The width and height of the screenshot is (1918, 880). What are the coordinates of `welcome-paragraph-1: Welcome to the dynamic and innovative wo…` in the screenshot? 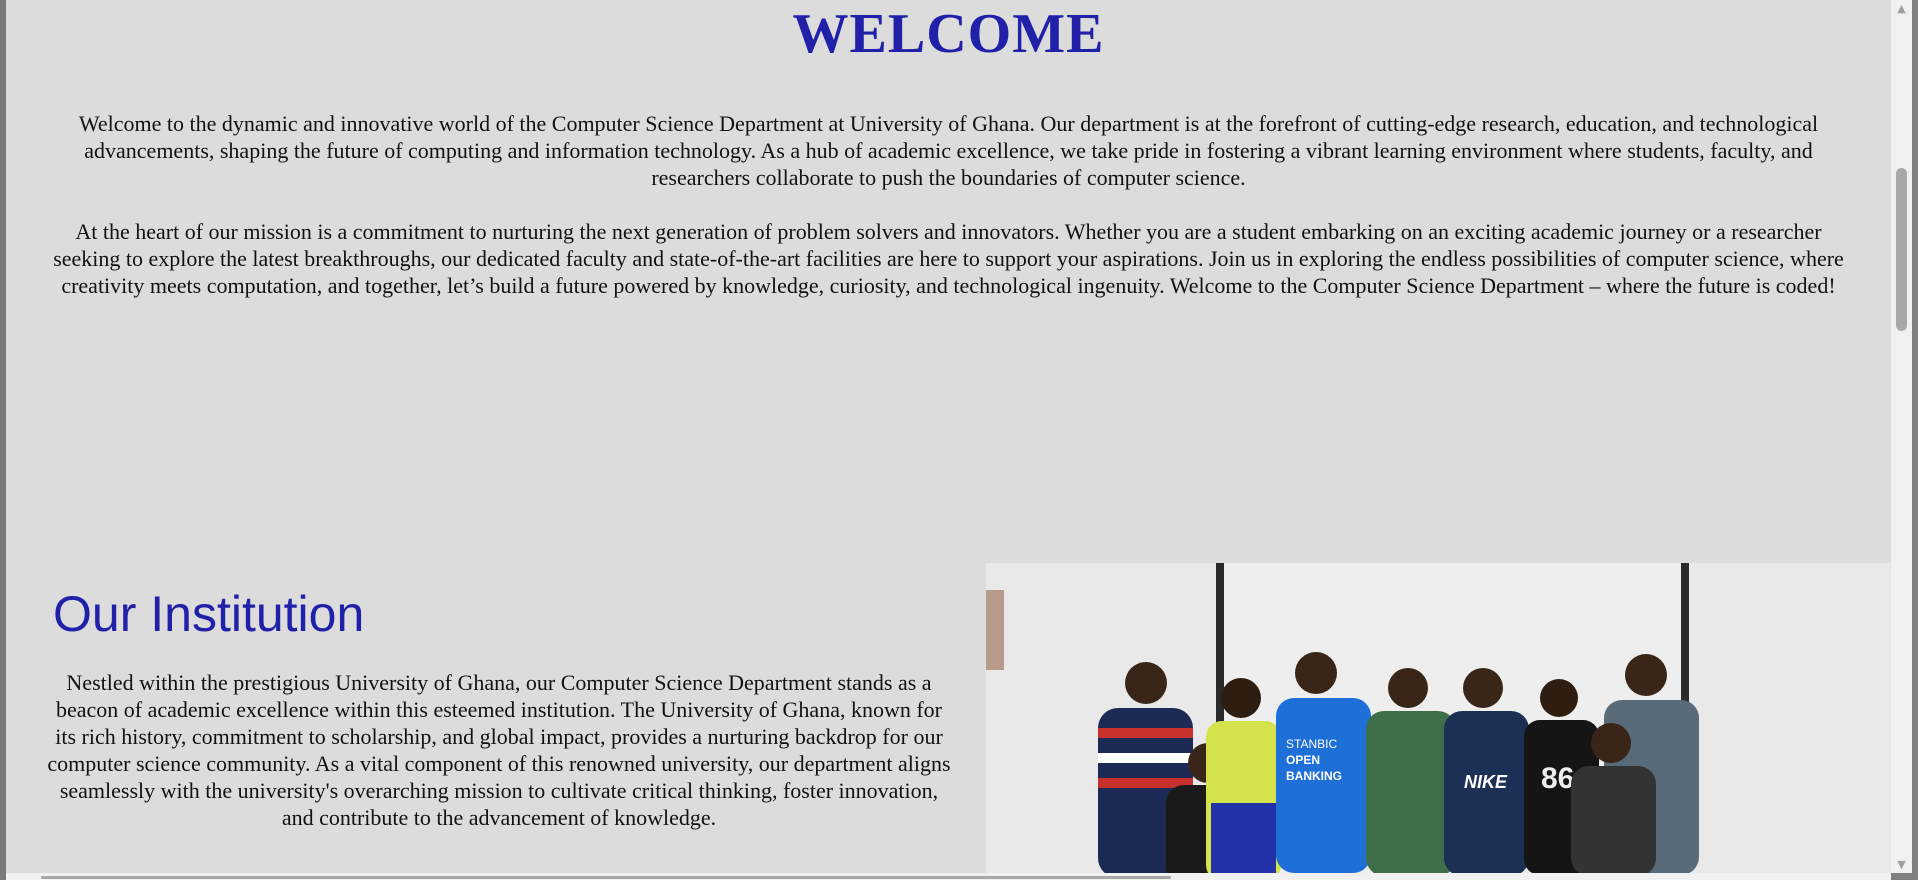 It's located at (948, 150).